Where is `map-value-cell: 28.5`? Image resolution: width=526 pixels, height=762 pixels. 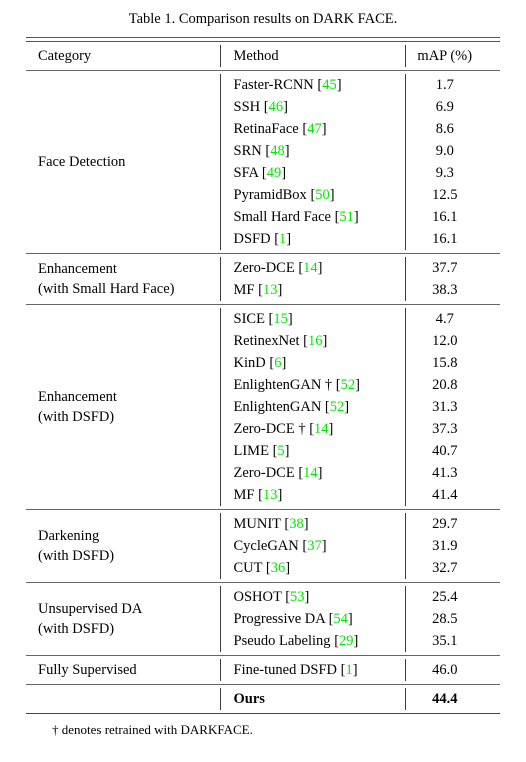
map-value-cell: 28.5 is located at coordinates (452, 618).